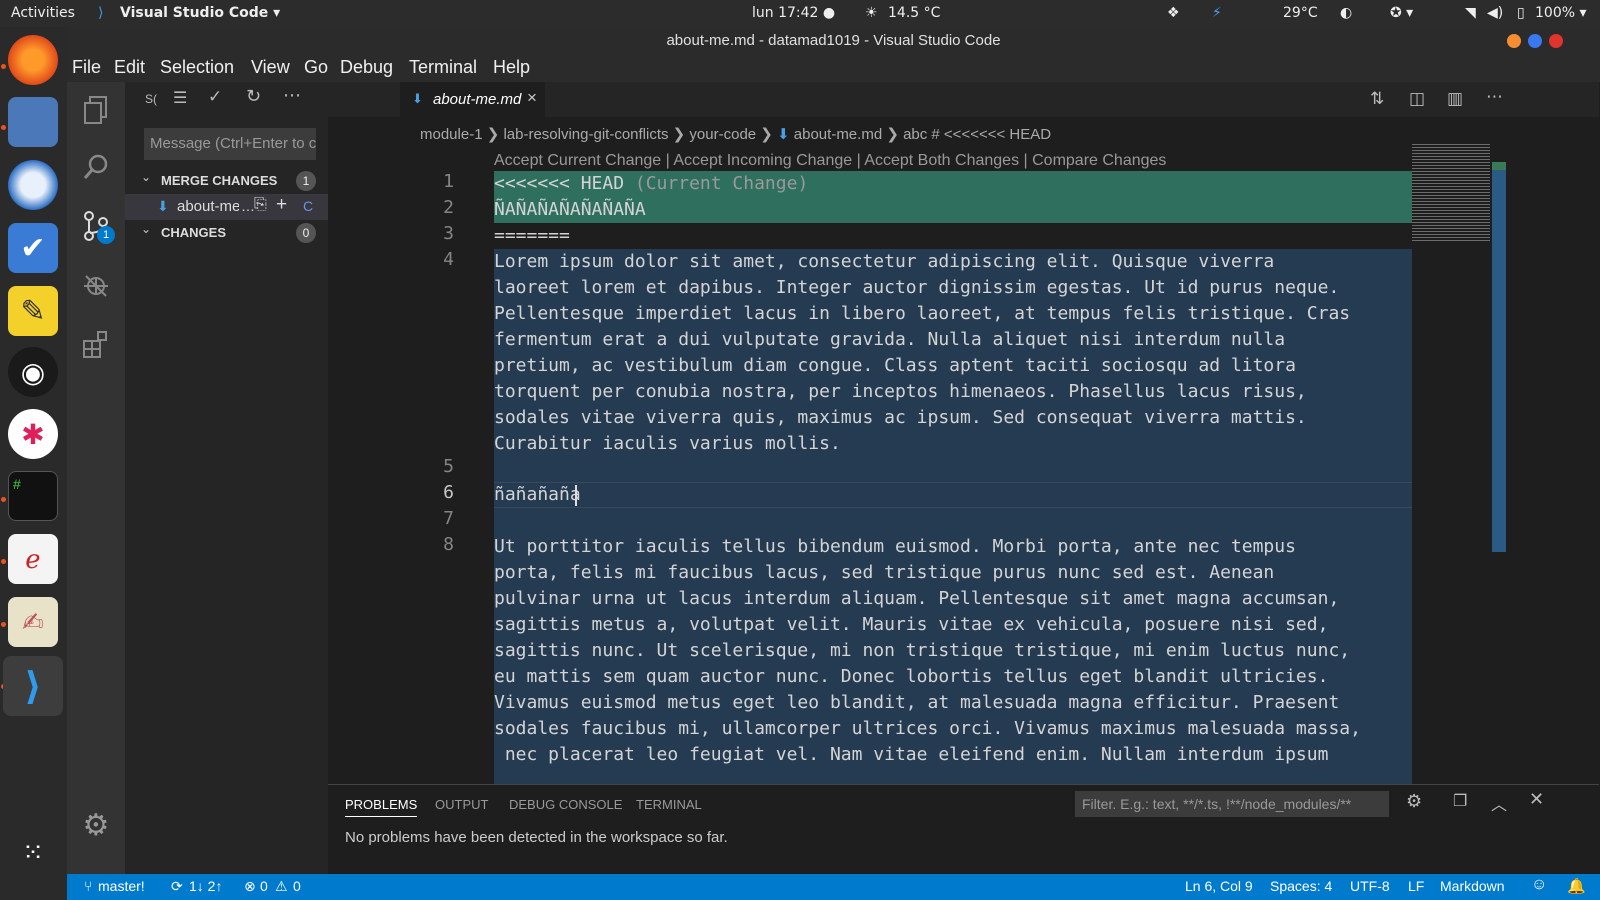  I want to click on code-line-6: ñañañaña, so click(537, 495).